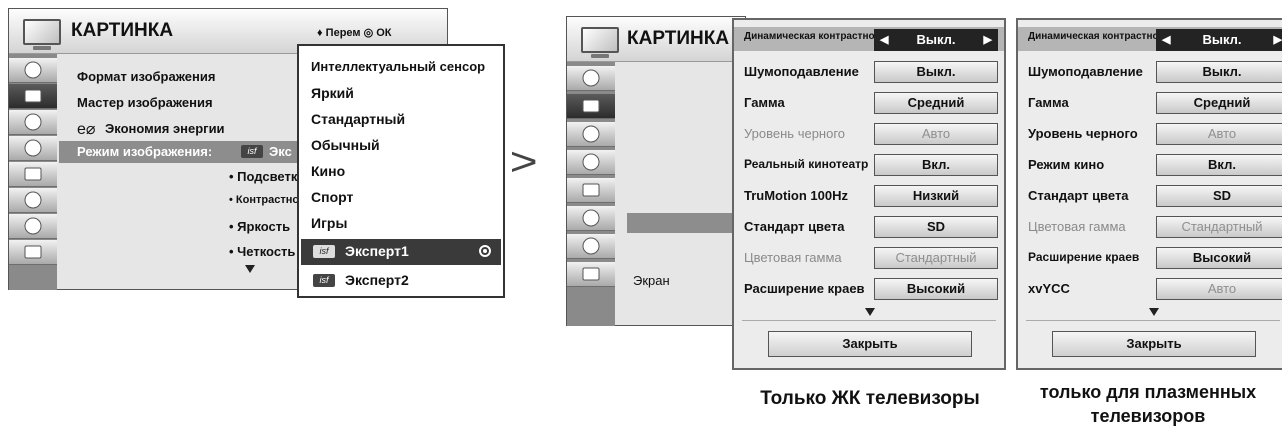 Image resolution: width=1282 pixels, height=432 pixels. Describe the element at coordinates (262, 251) in the screenshot. I see `sub-item-sharpness: • Четкость` at that location.